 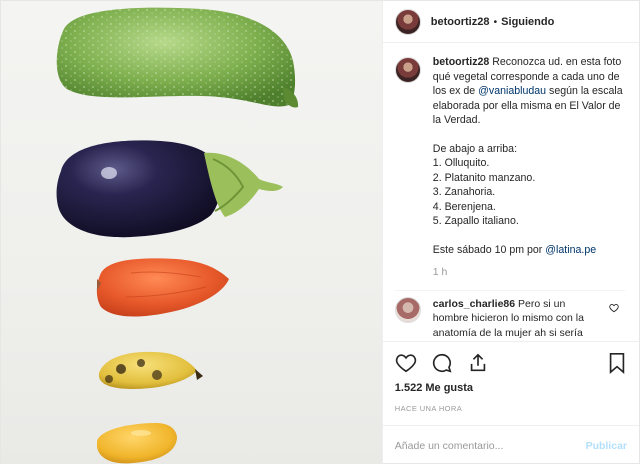 I want to click on caption-list-item: 3. Zanahoria., so click(x=464, y=192).